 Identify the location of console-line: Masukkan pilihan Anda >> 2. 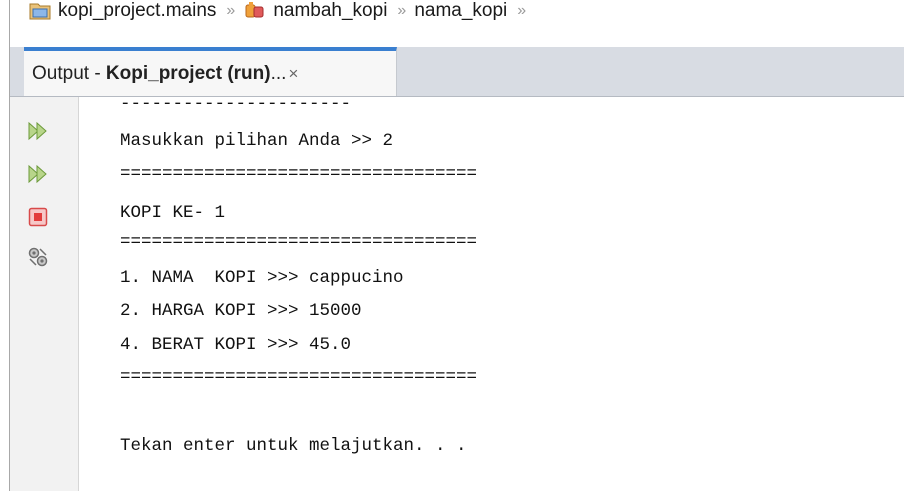
(257, 141).